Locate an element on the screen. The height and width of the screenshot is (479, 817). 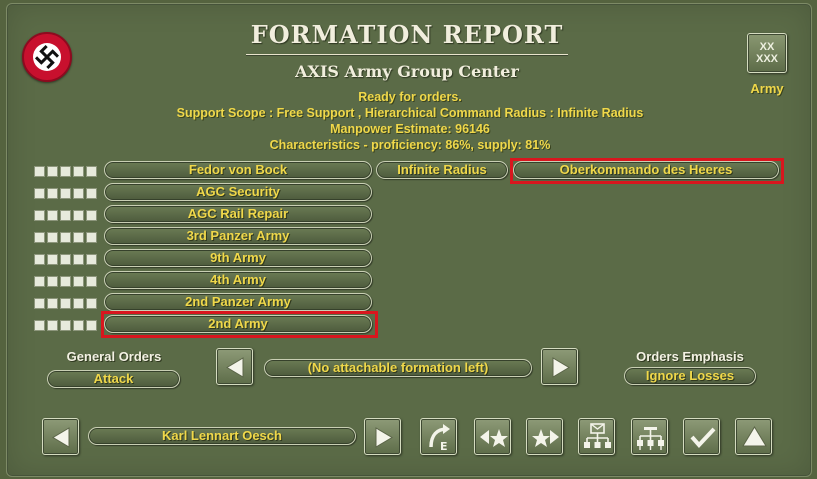
up-button is located at coordinates (753, 436).